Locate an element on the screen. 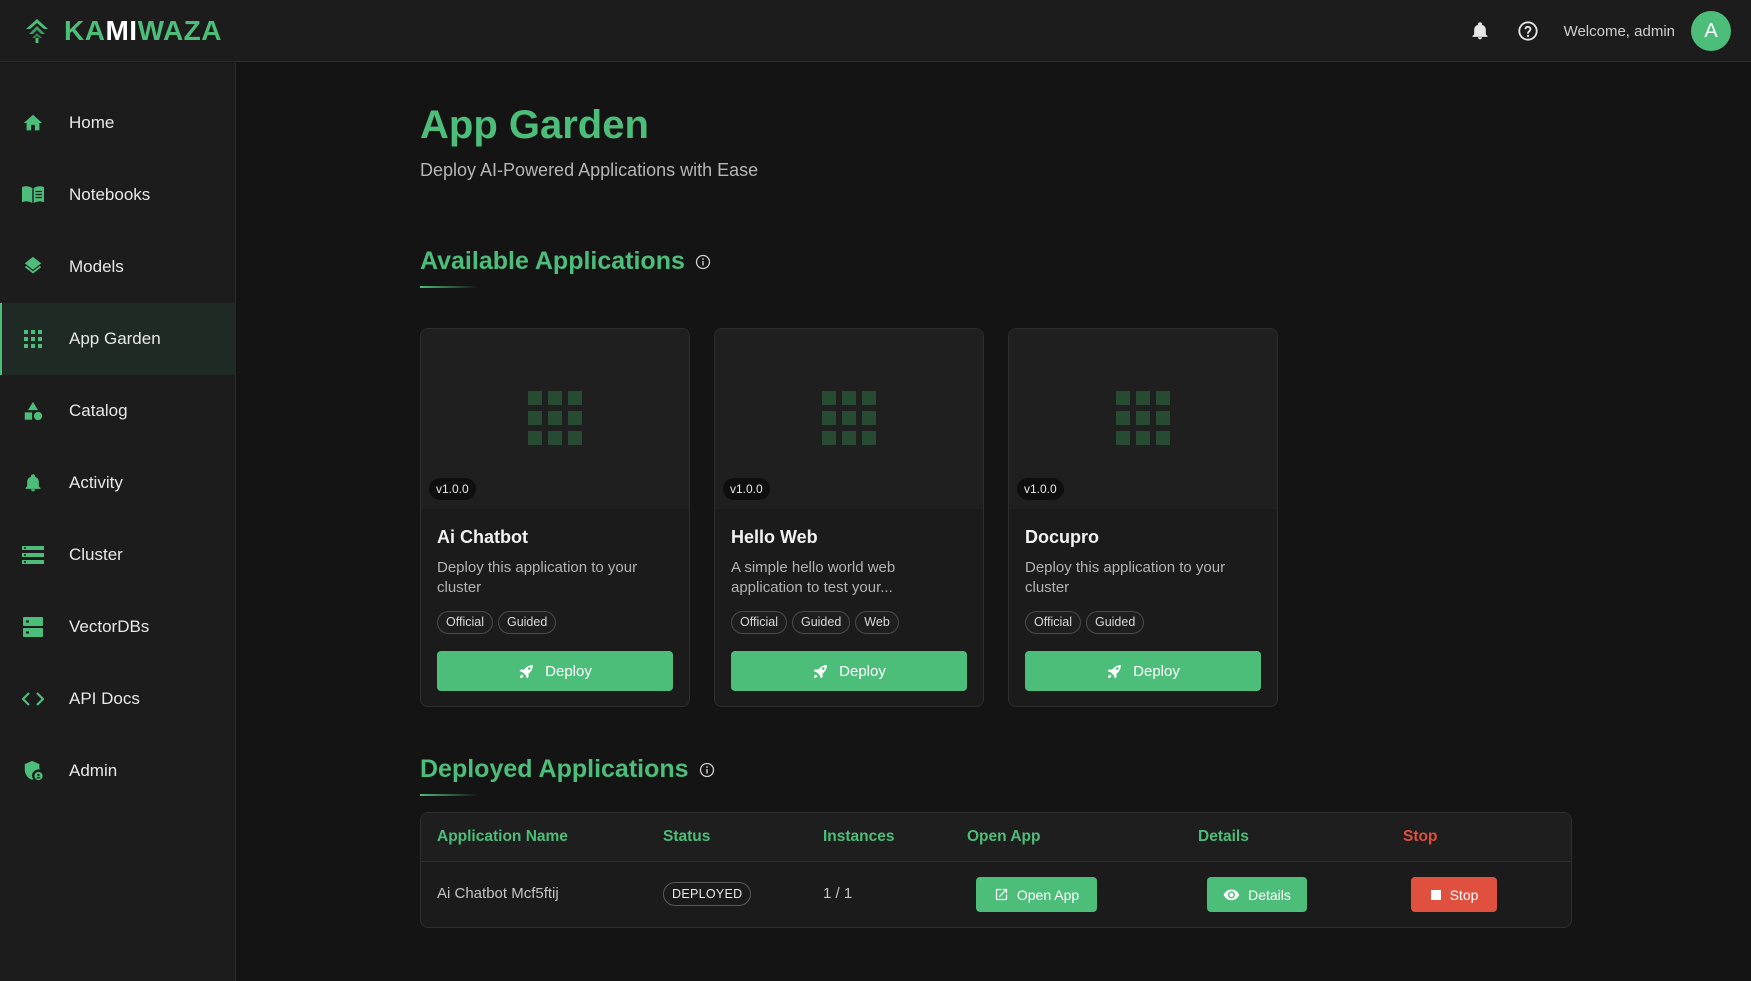 Image resolution: width=1751 pixels, height=981 pixels. admin-shield-icon is located at coordinates (33, 771).